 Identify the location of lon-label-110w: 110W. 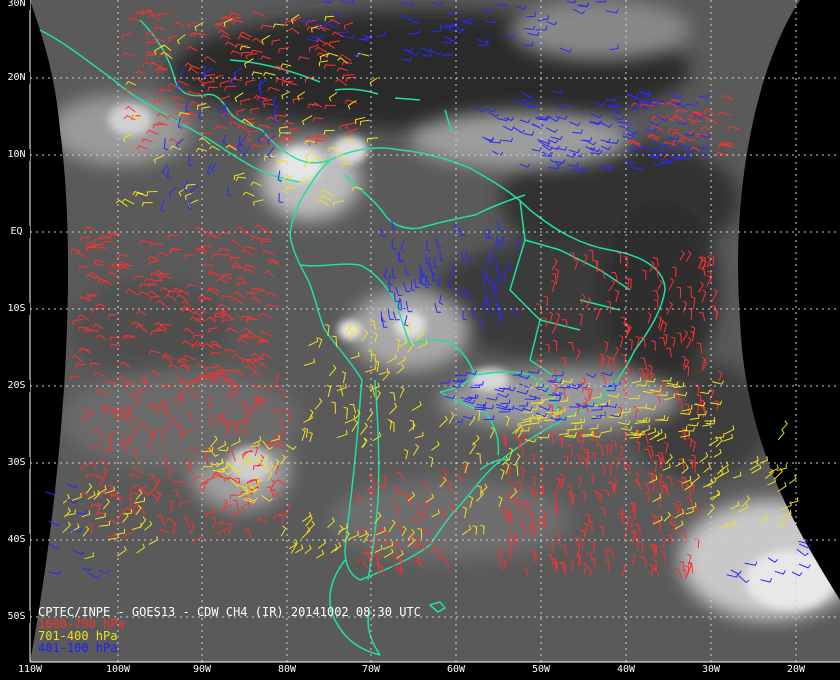
(30, 669).